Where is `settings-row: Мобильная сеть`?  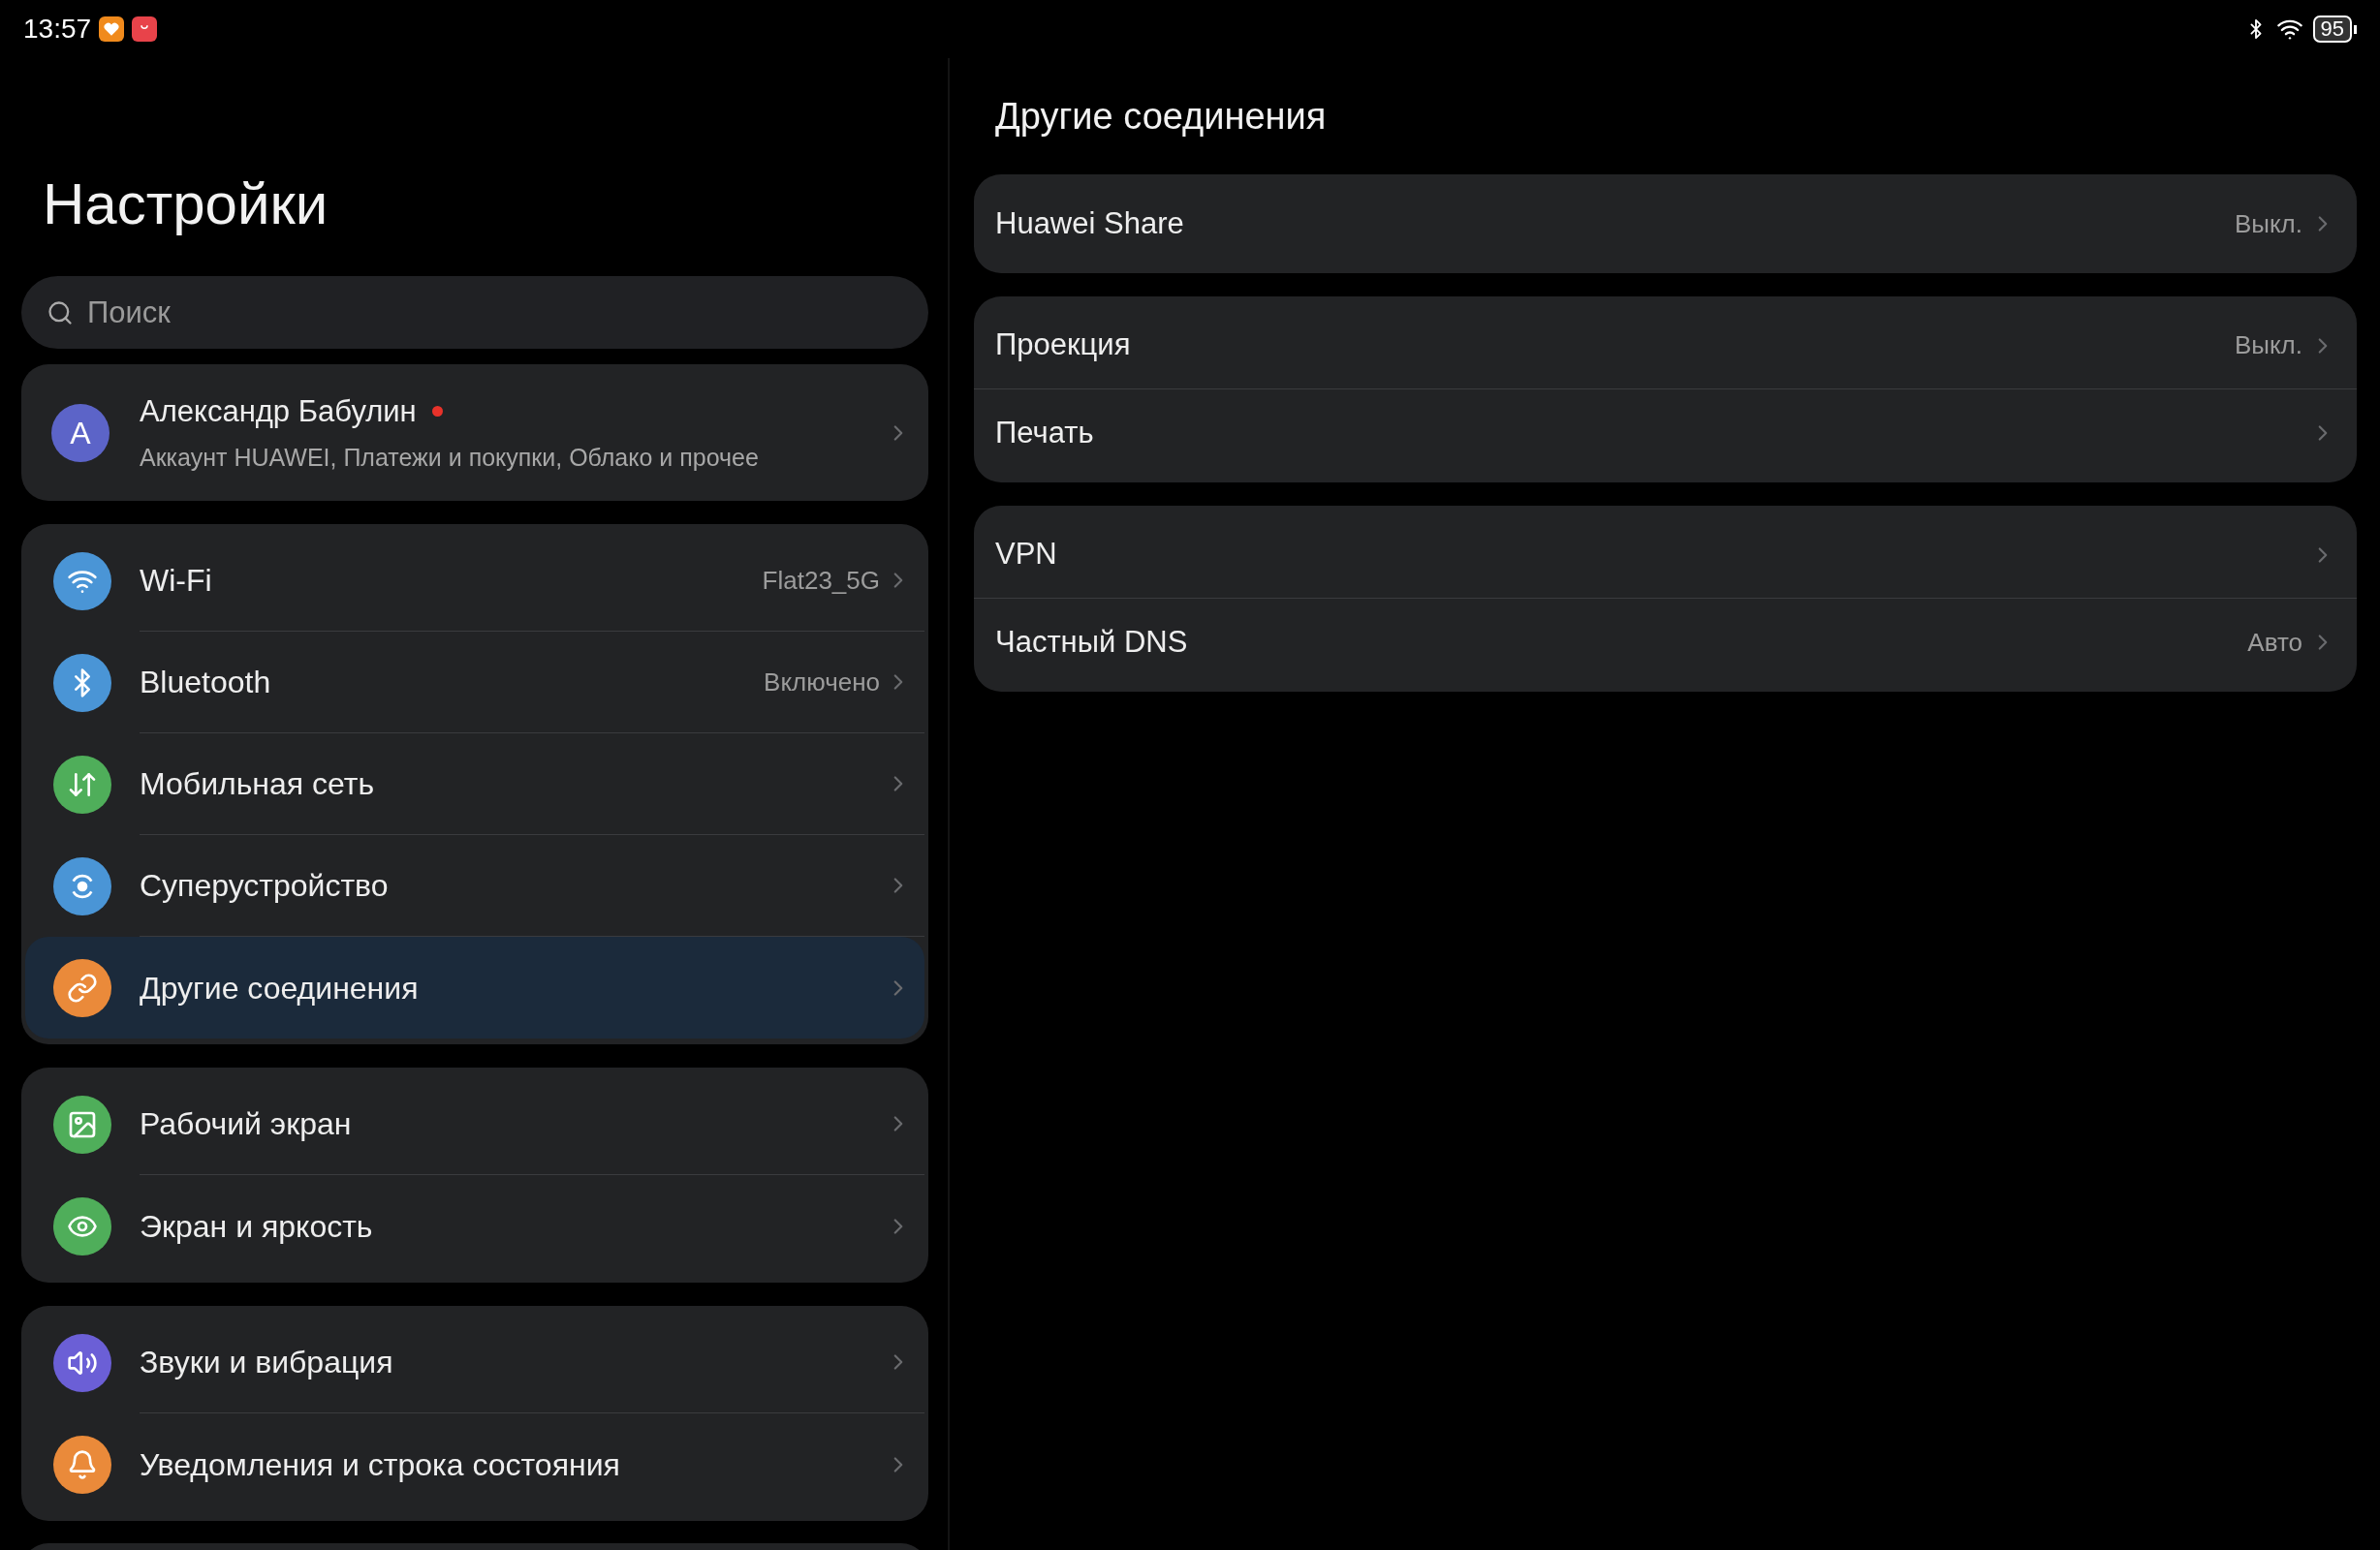
settings-row: Мобильная сеть is located at coordinates (475, 784).